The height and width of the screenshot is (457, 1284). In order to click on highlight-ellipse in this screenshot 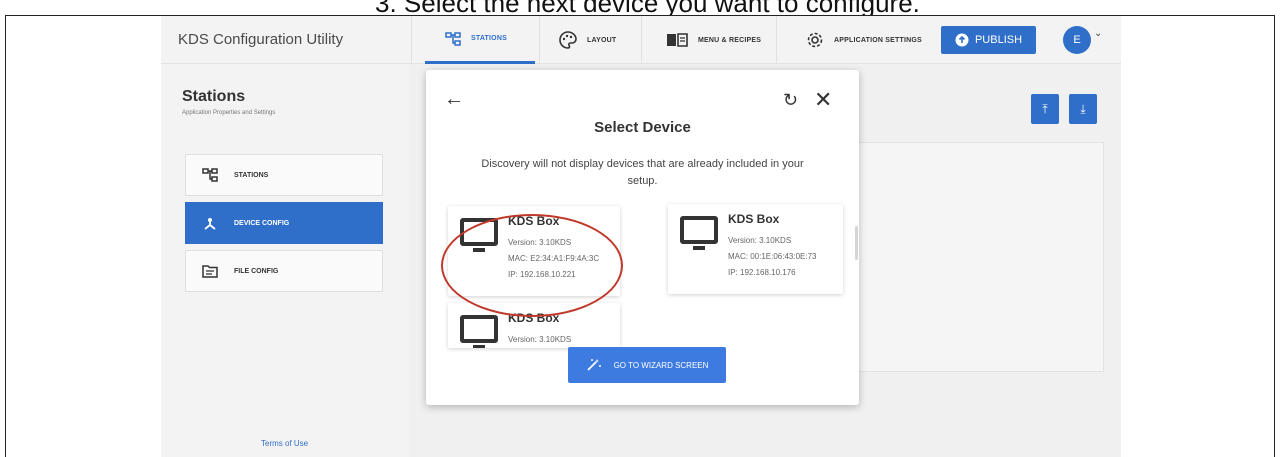, I will do `click(532, 265)`.